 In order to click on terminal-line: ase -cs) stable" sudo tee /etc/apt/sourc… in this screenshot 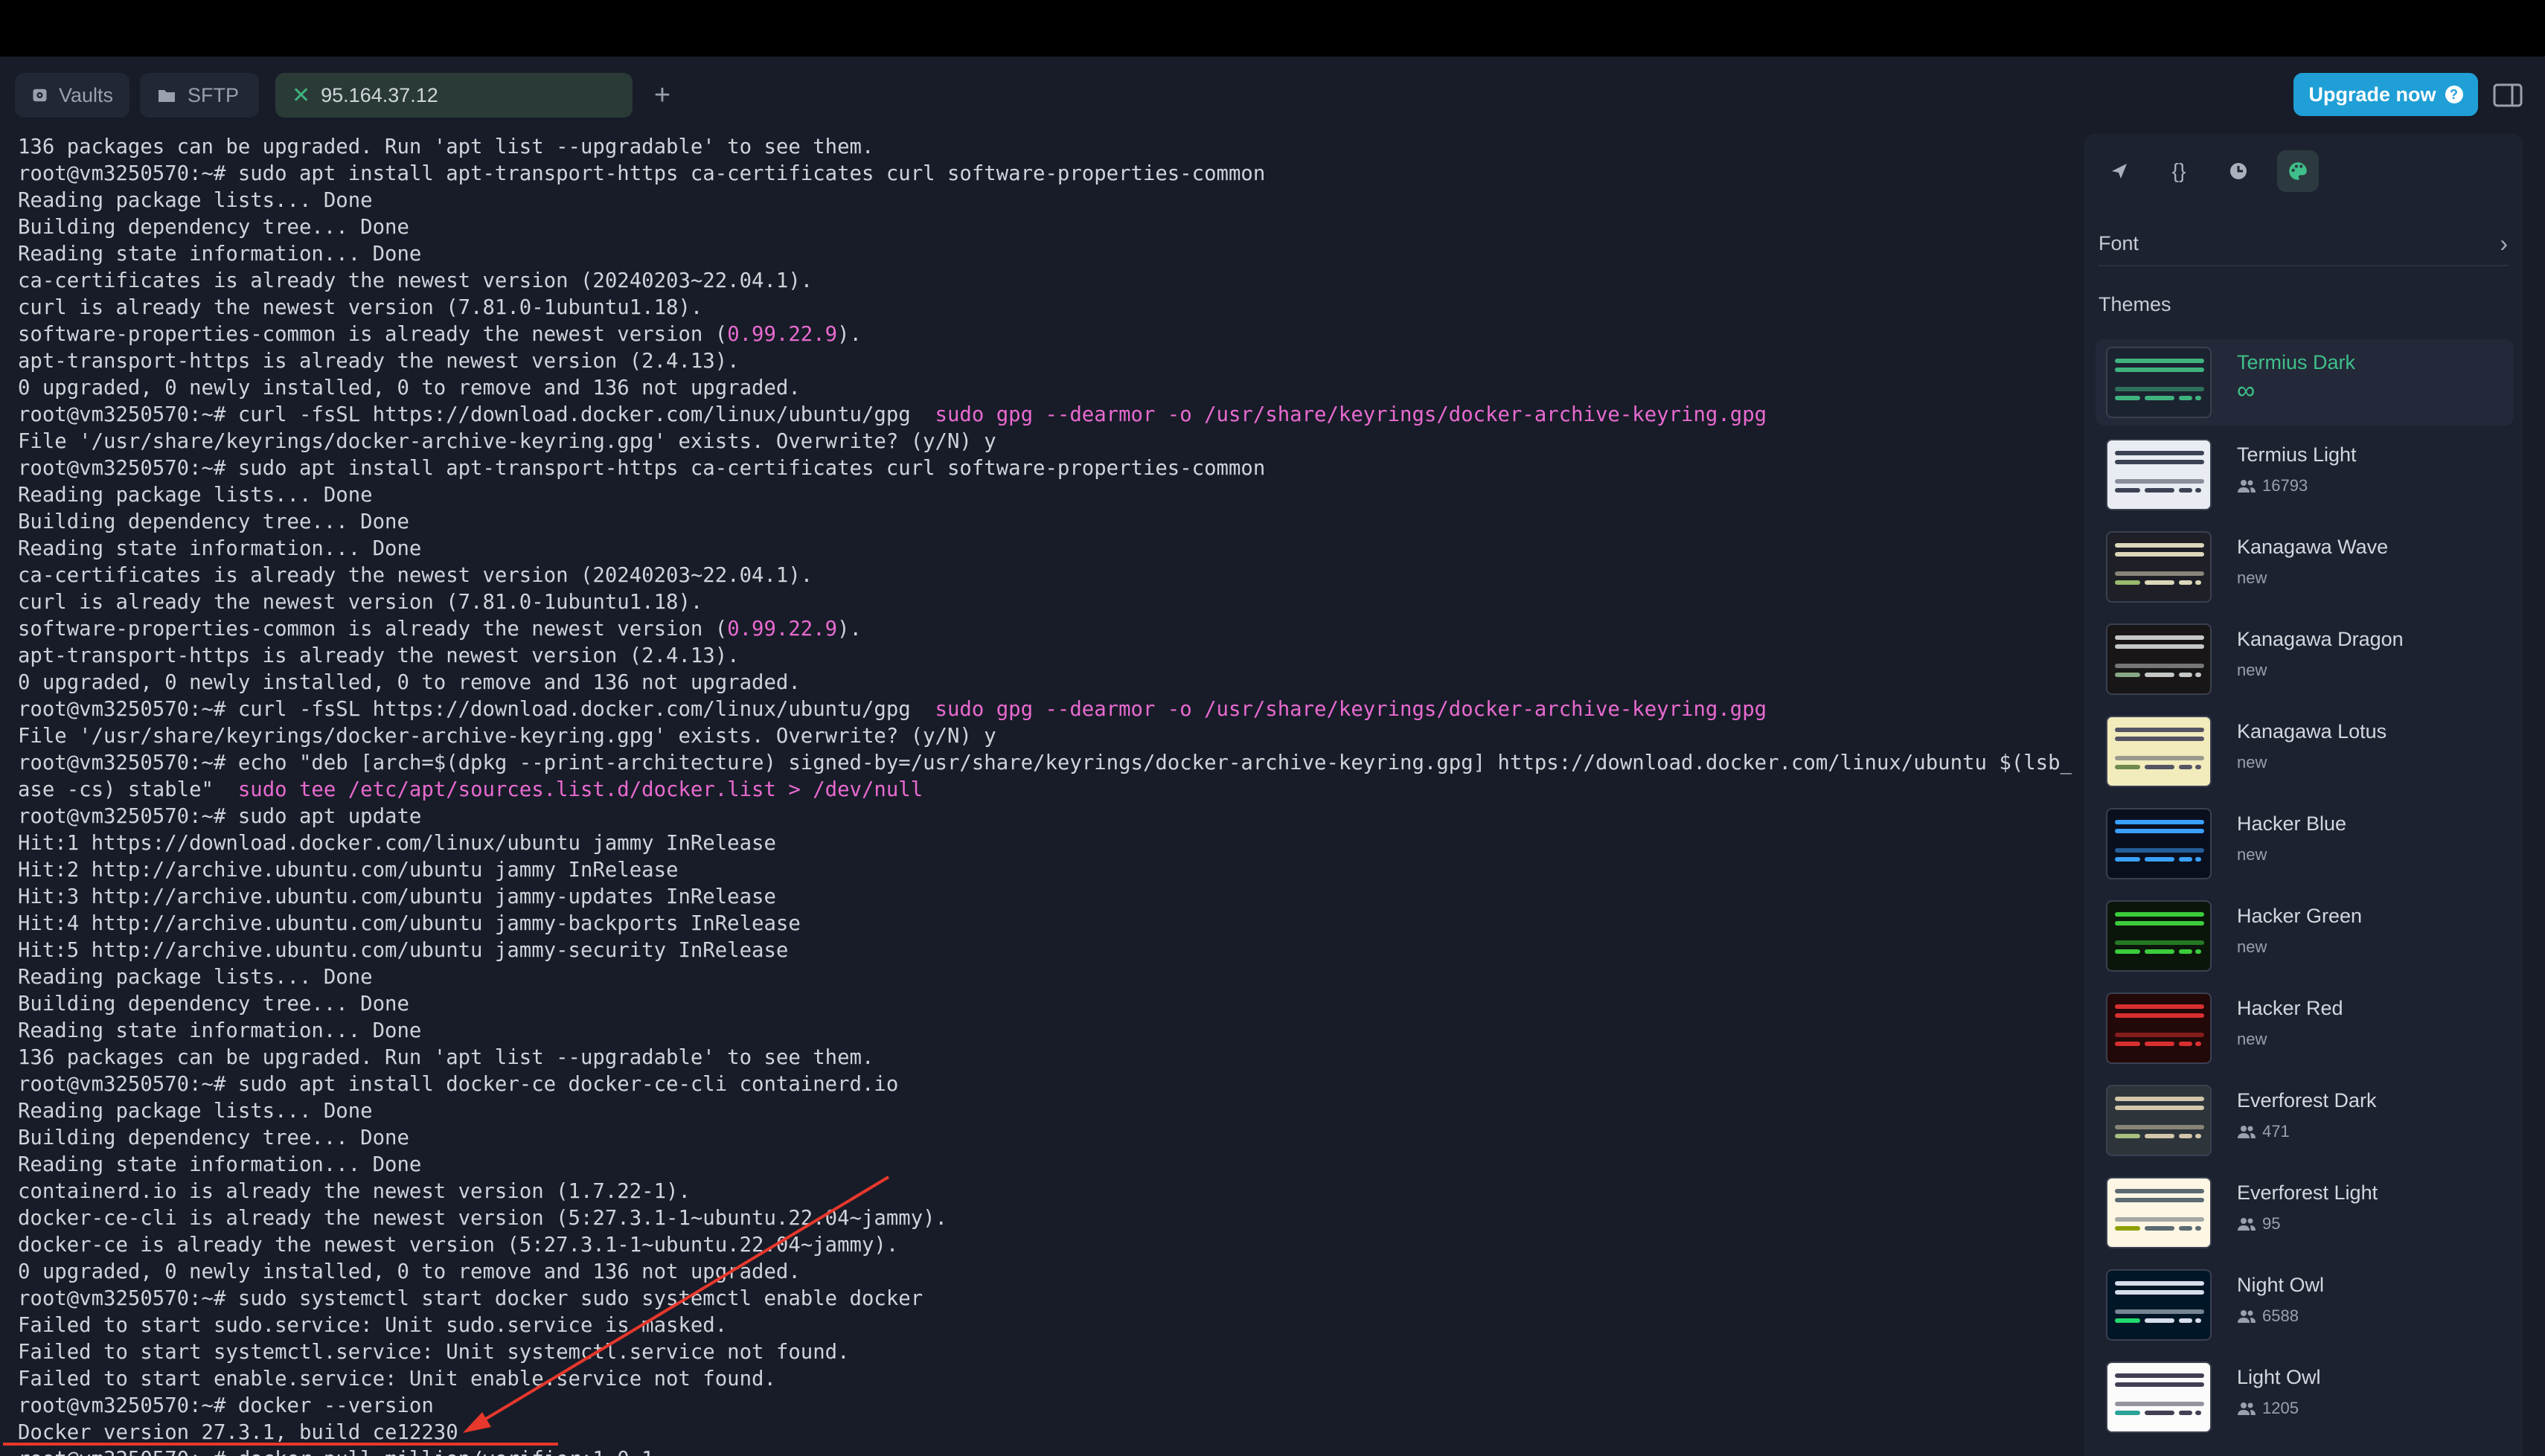, I will do `click(470, 789)`.